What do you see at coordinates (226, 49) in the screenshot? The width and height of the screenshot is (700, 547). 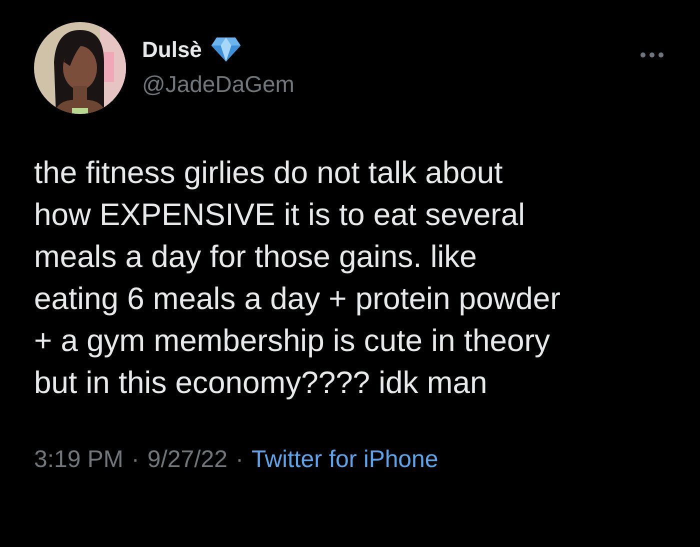 I see `diamond-icon` at bounding box center [226, 49].